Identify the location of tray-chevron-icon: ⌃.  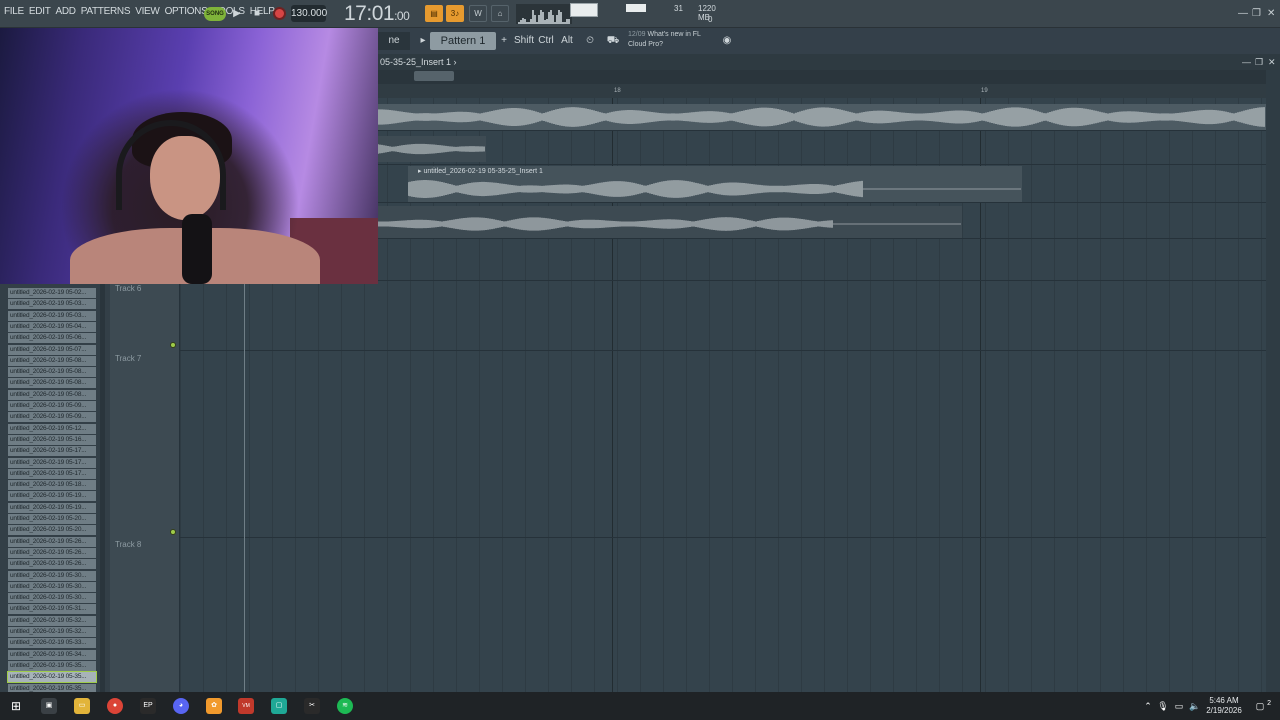
(1148, 706).